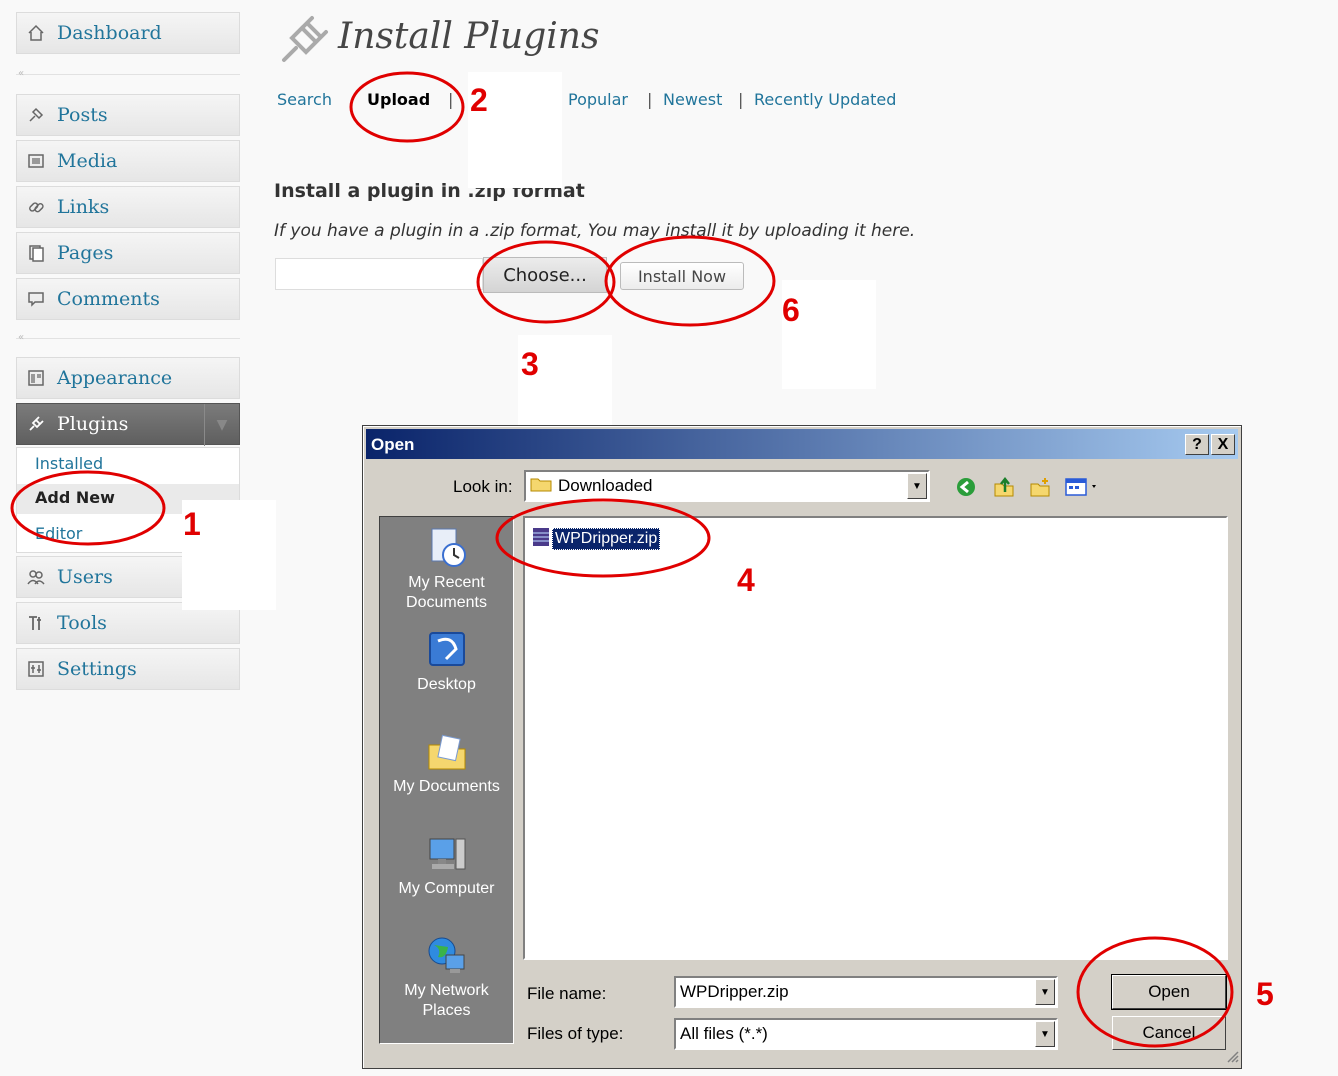 Image resolution: width=1338 pixels, height=1076 pixels. Describe the element at coordinates (791, 310) in the screenshot. I see `annotation-step-6: 6` at that location.